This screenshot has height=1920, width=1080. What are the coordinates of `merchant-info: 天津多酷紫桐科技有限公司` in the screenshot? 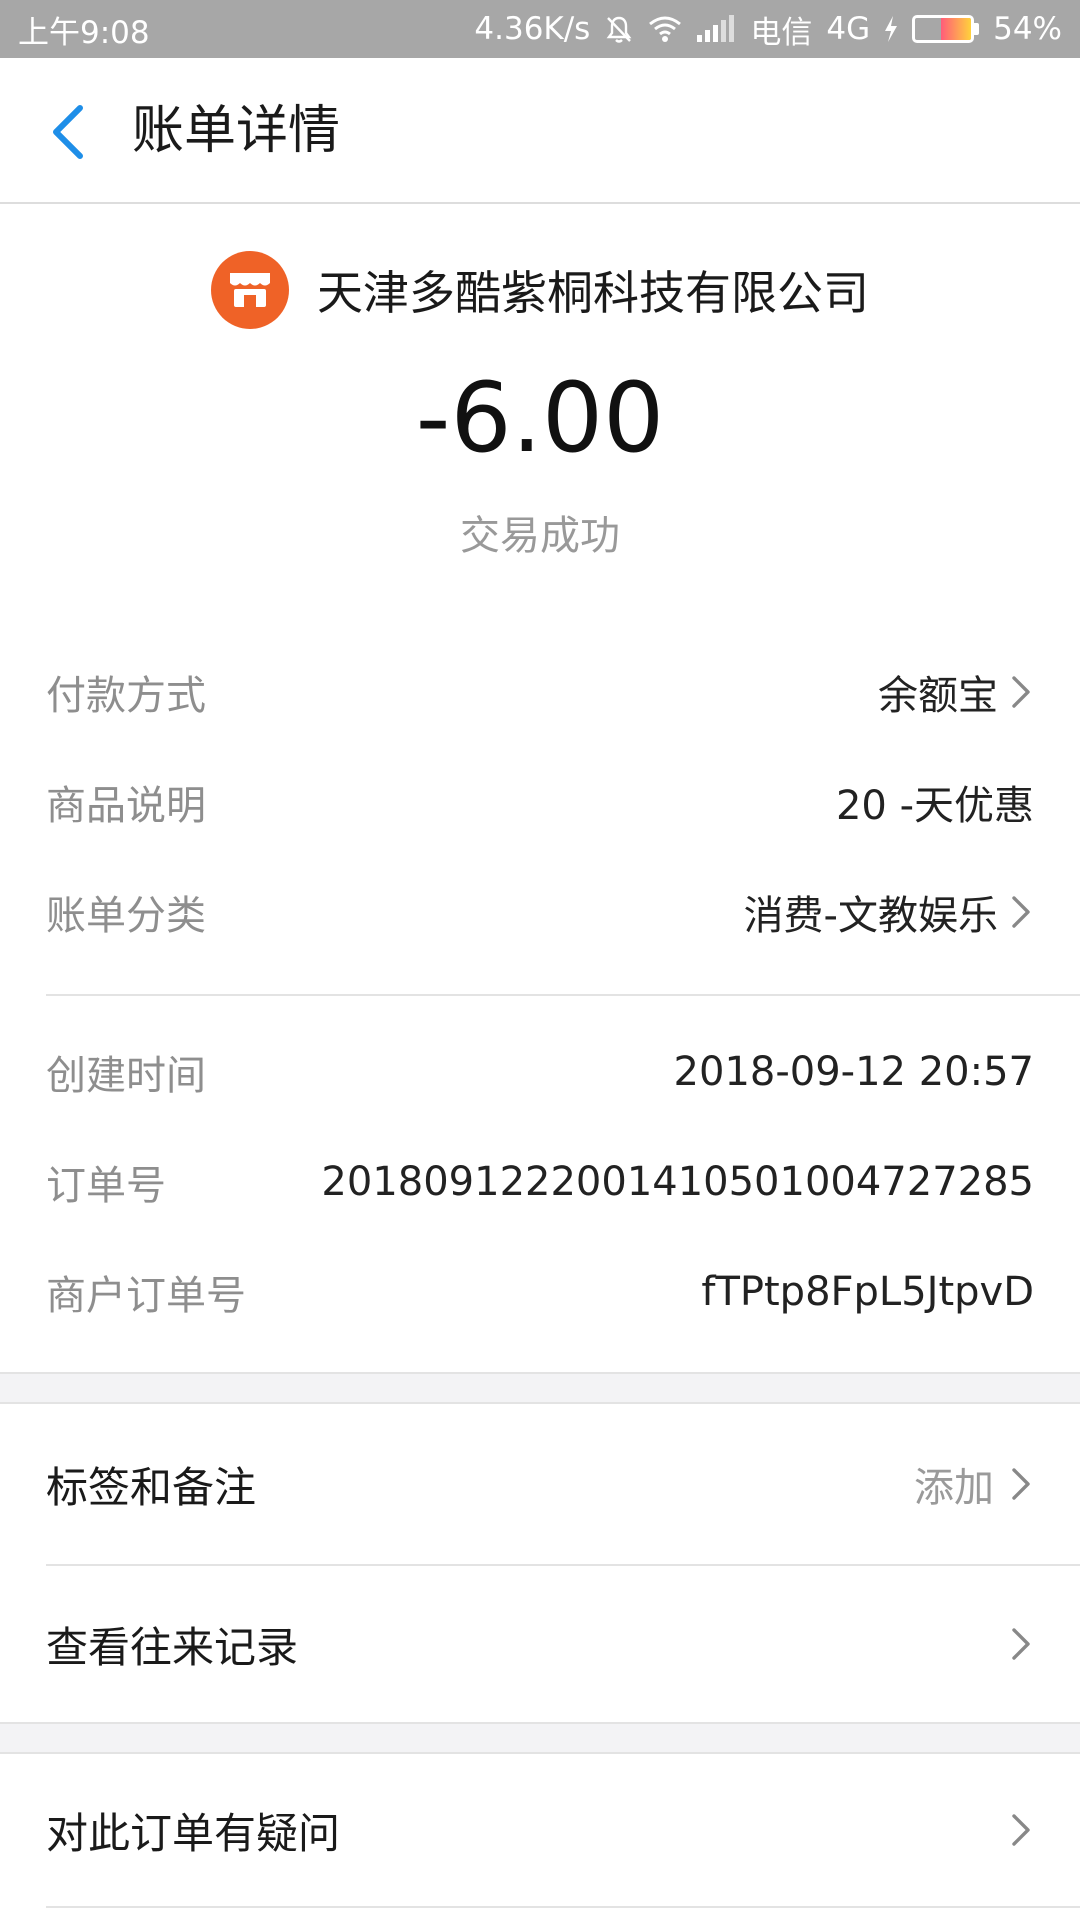 It's located at (540, 290).